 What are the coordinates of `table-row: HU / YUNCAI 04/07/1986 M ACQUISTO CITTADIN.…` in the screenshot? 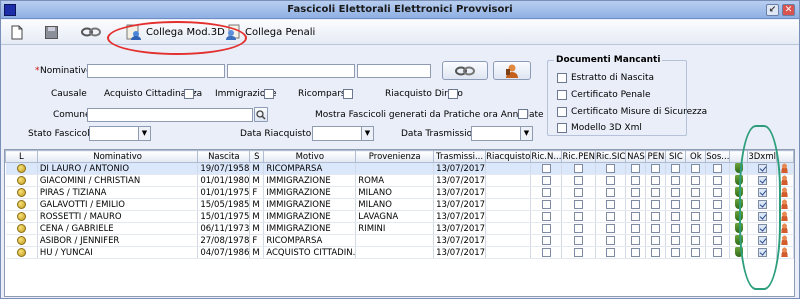 It's located at (399, 252).